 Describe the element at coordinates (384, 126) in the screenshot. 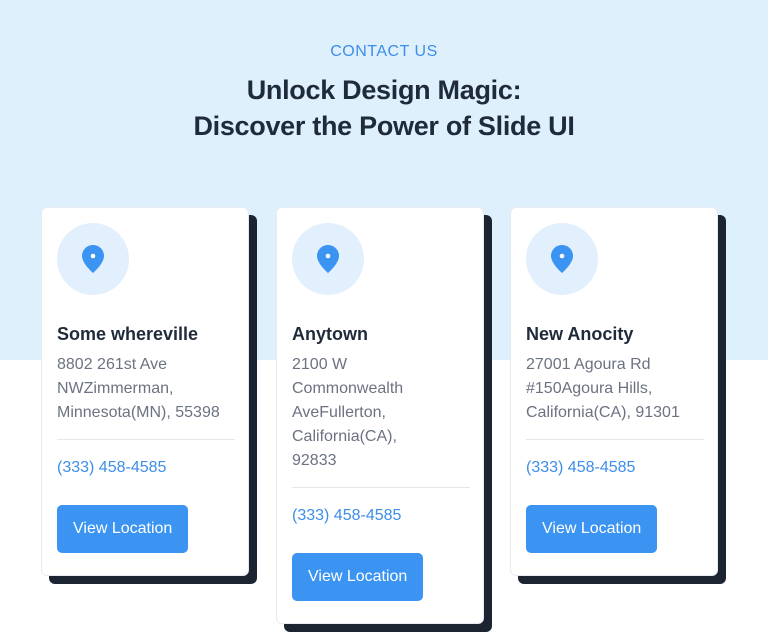

I see `page-title-line-2: Discover the Power of Slide UI` at that location.